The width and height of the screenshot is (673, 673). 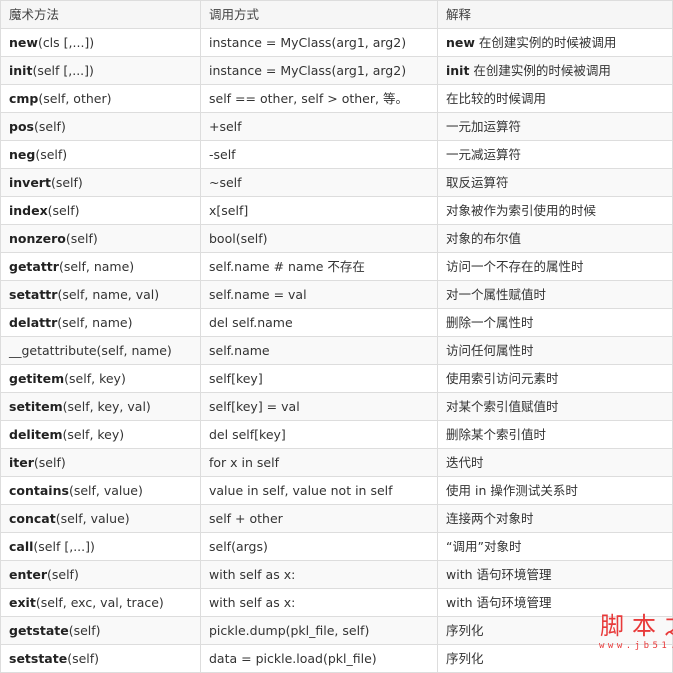 I want to click on explanation-text: 删除某个索引值时, so click(x=496, y=434).